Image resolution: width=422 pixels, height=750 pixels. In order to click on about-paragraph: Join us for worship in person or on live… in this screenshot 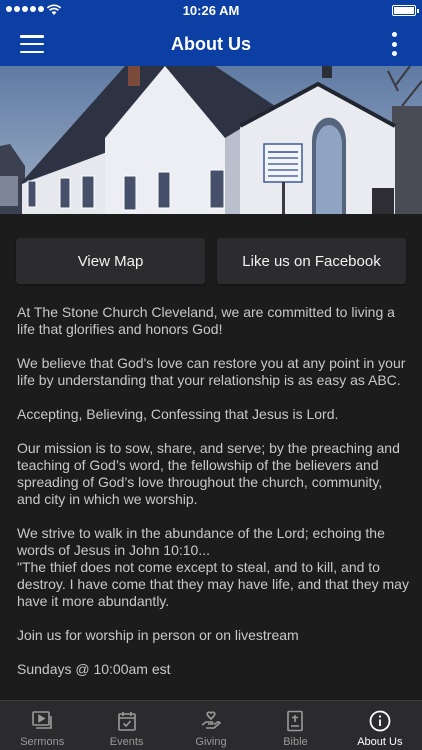, I will do `click(158, 635)`.